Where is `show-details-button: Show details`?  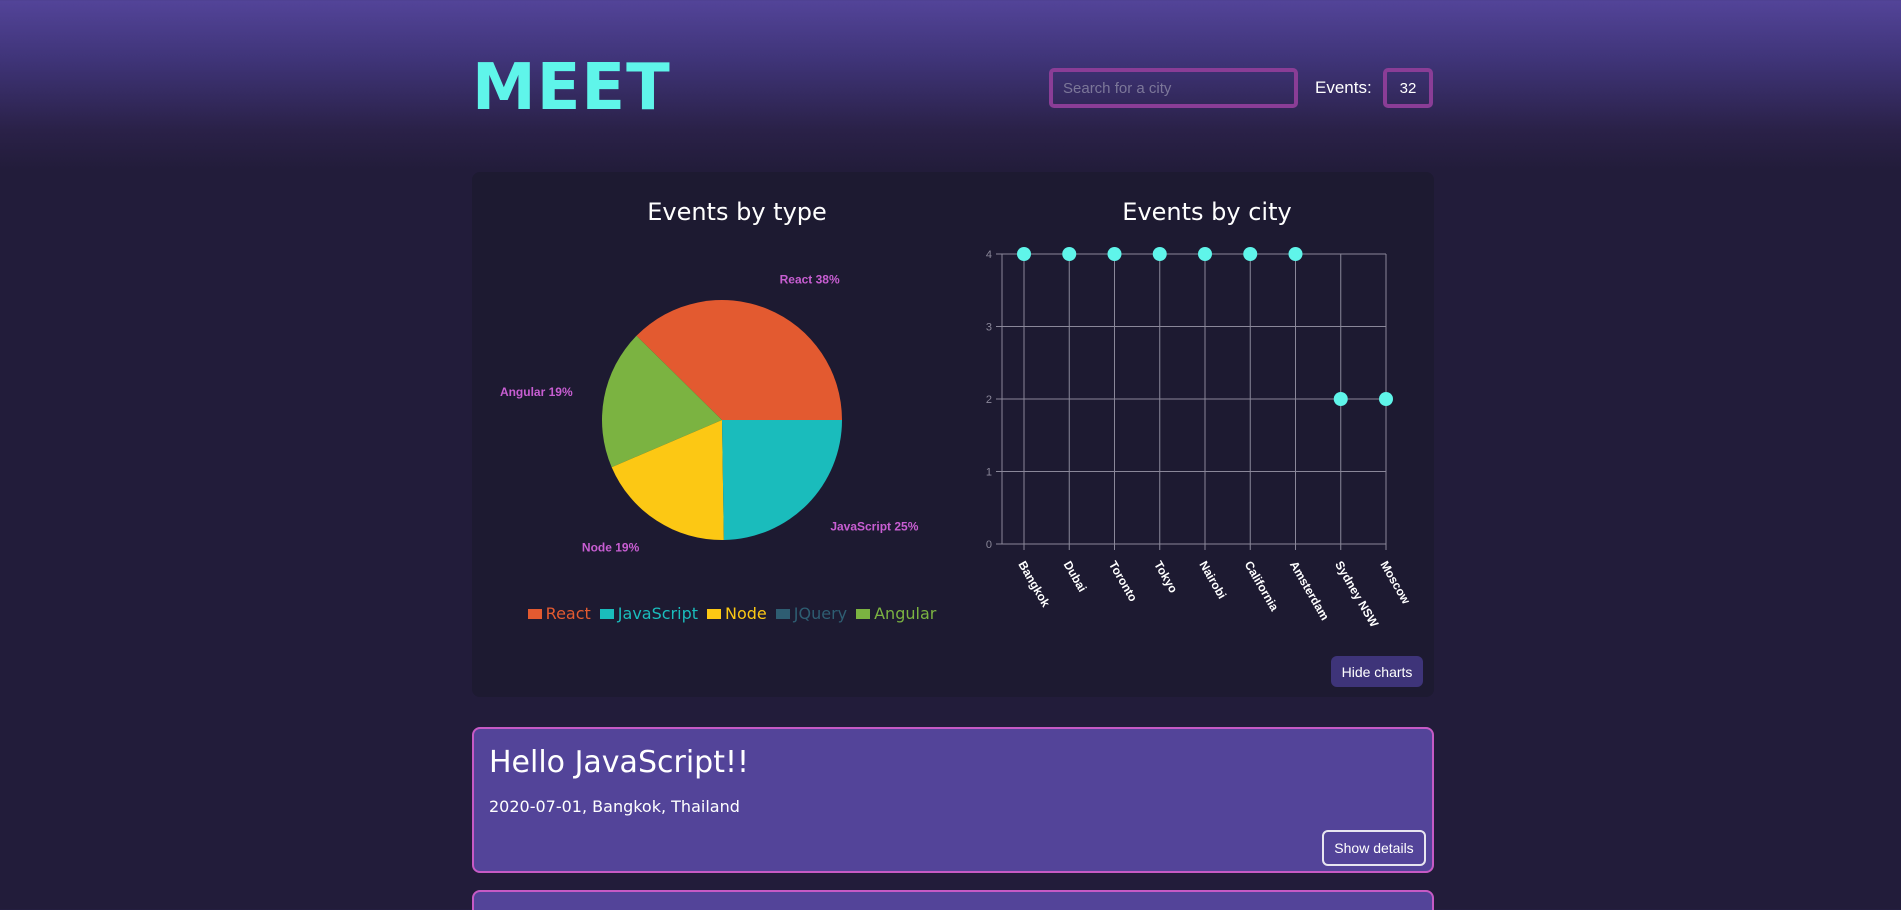
show-details-button: Show details is located at coordinates (1374, 848).